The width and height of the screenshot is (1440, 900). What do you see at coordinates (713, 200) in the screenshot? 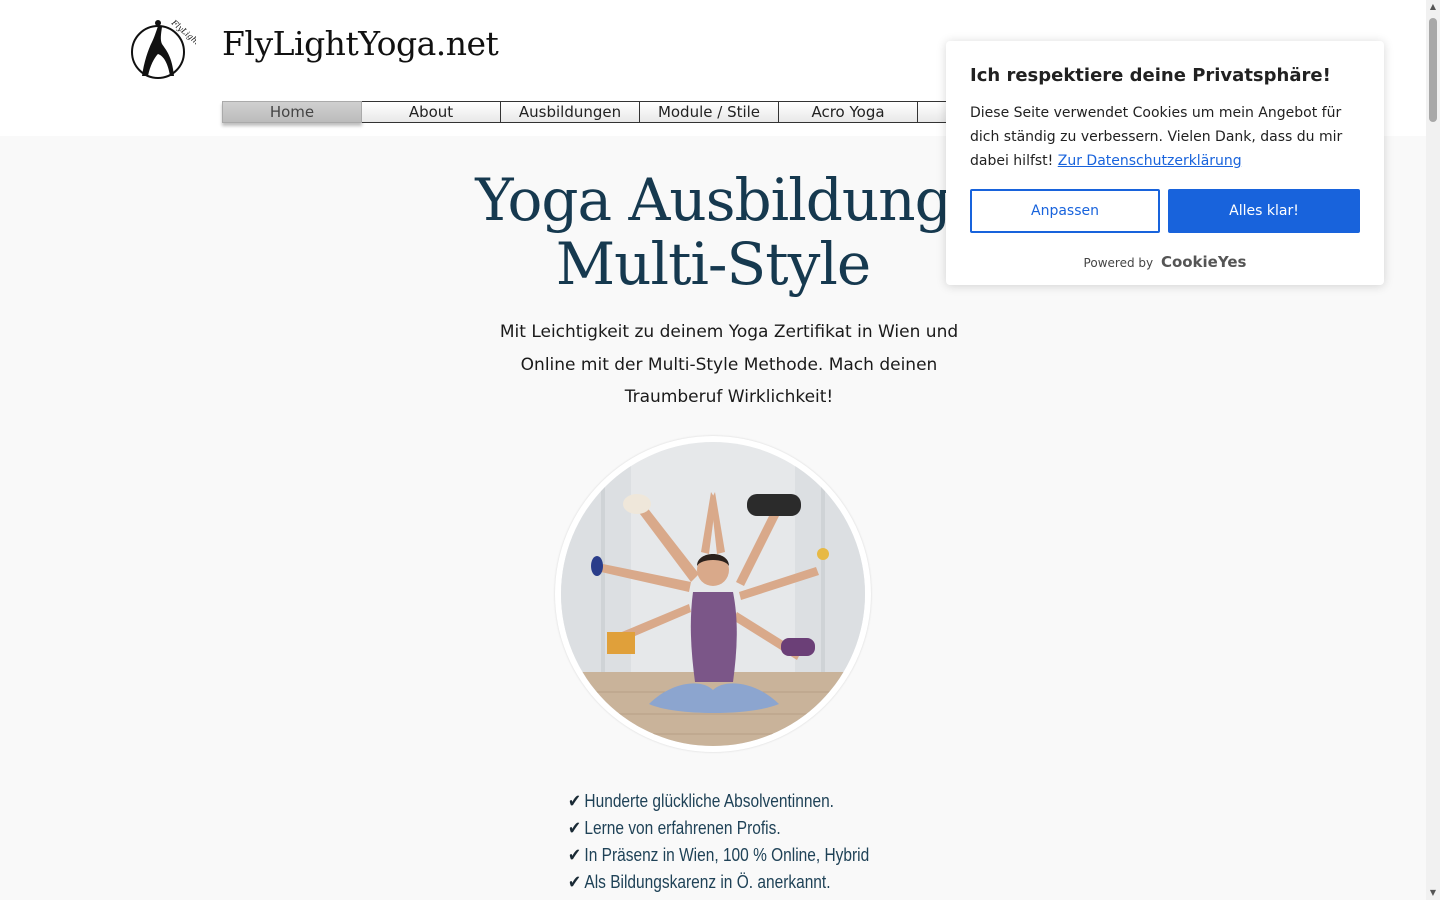
I see `hero-title-line1: Yoga Ausbildung` at bounding box center [713, 200].